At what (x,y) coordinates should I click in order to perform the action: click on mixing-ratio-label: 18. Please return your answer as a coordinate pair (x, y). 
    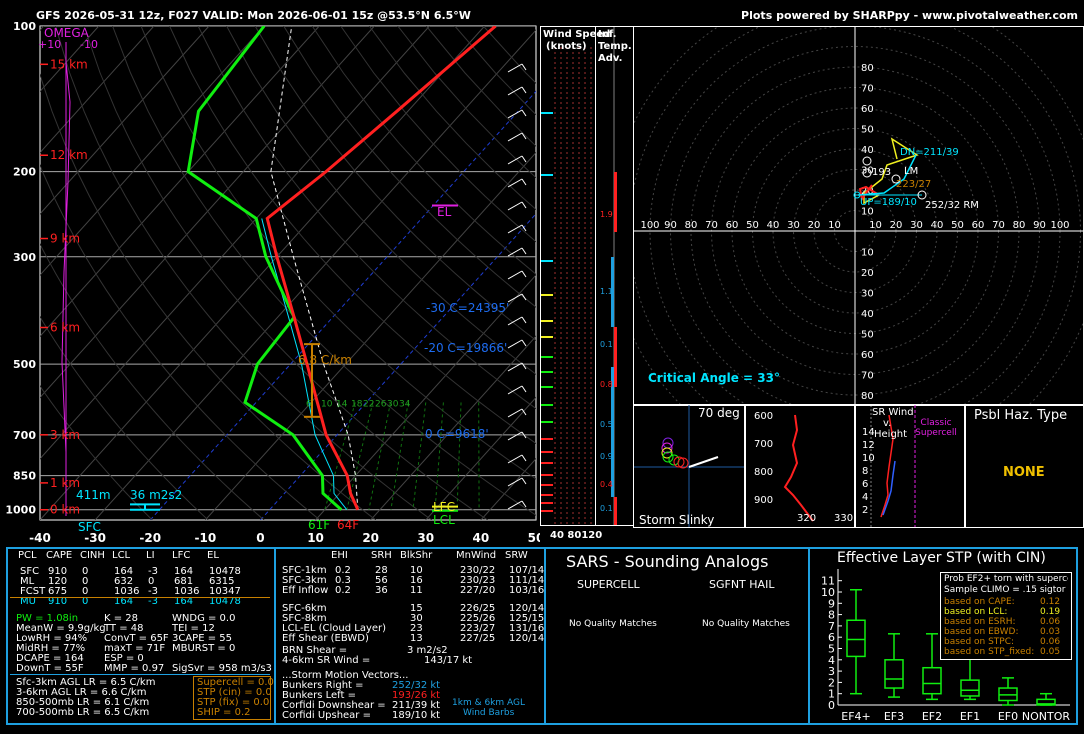
    Looking at the image, I should click on (357, 404).